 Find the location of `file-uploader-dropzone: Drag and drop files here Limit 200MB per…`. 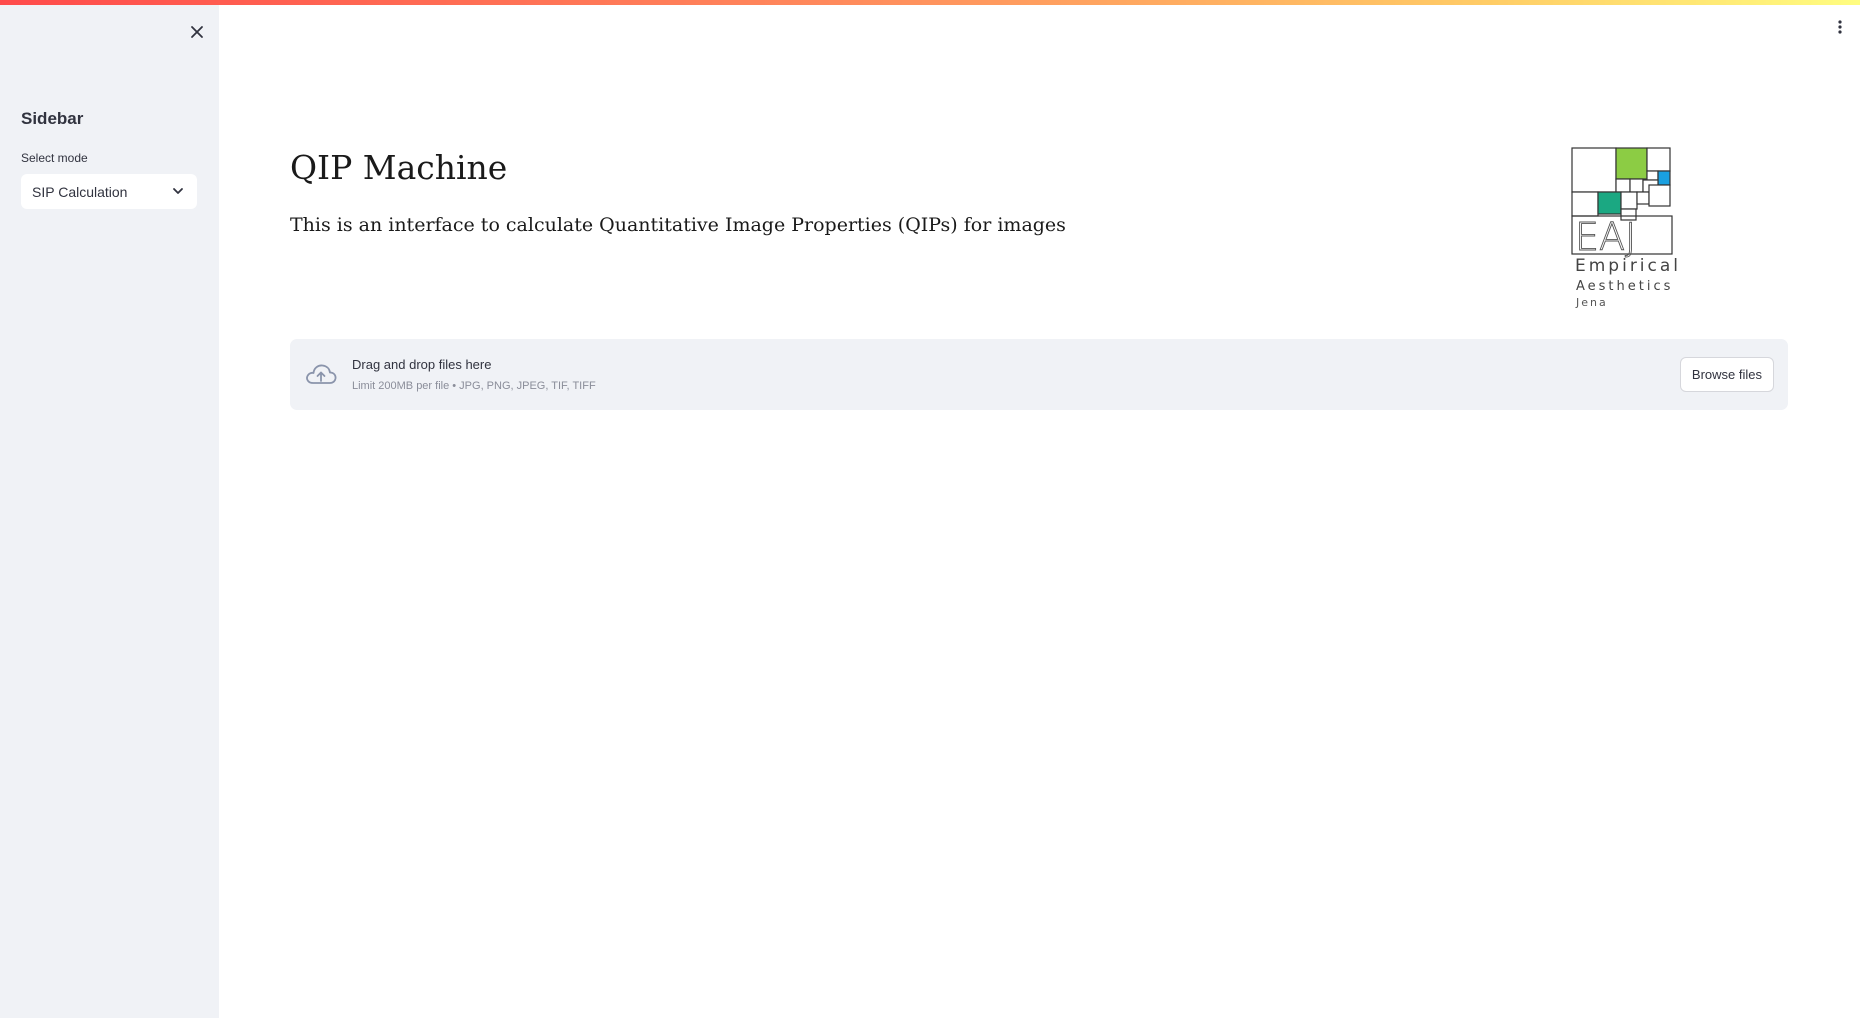

file-uploader-dropzone: Drag and drop files here Limit 200MB per… is located at coordinates (1039, 374).